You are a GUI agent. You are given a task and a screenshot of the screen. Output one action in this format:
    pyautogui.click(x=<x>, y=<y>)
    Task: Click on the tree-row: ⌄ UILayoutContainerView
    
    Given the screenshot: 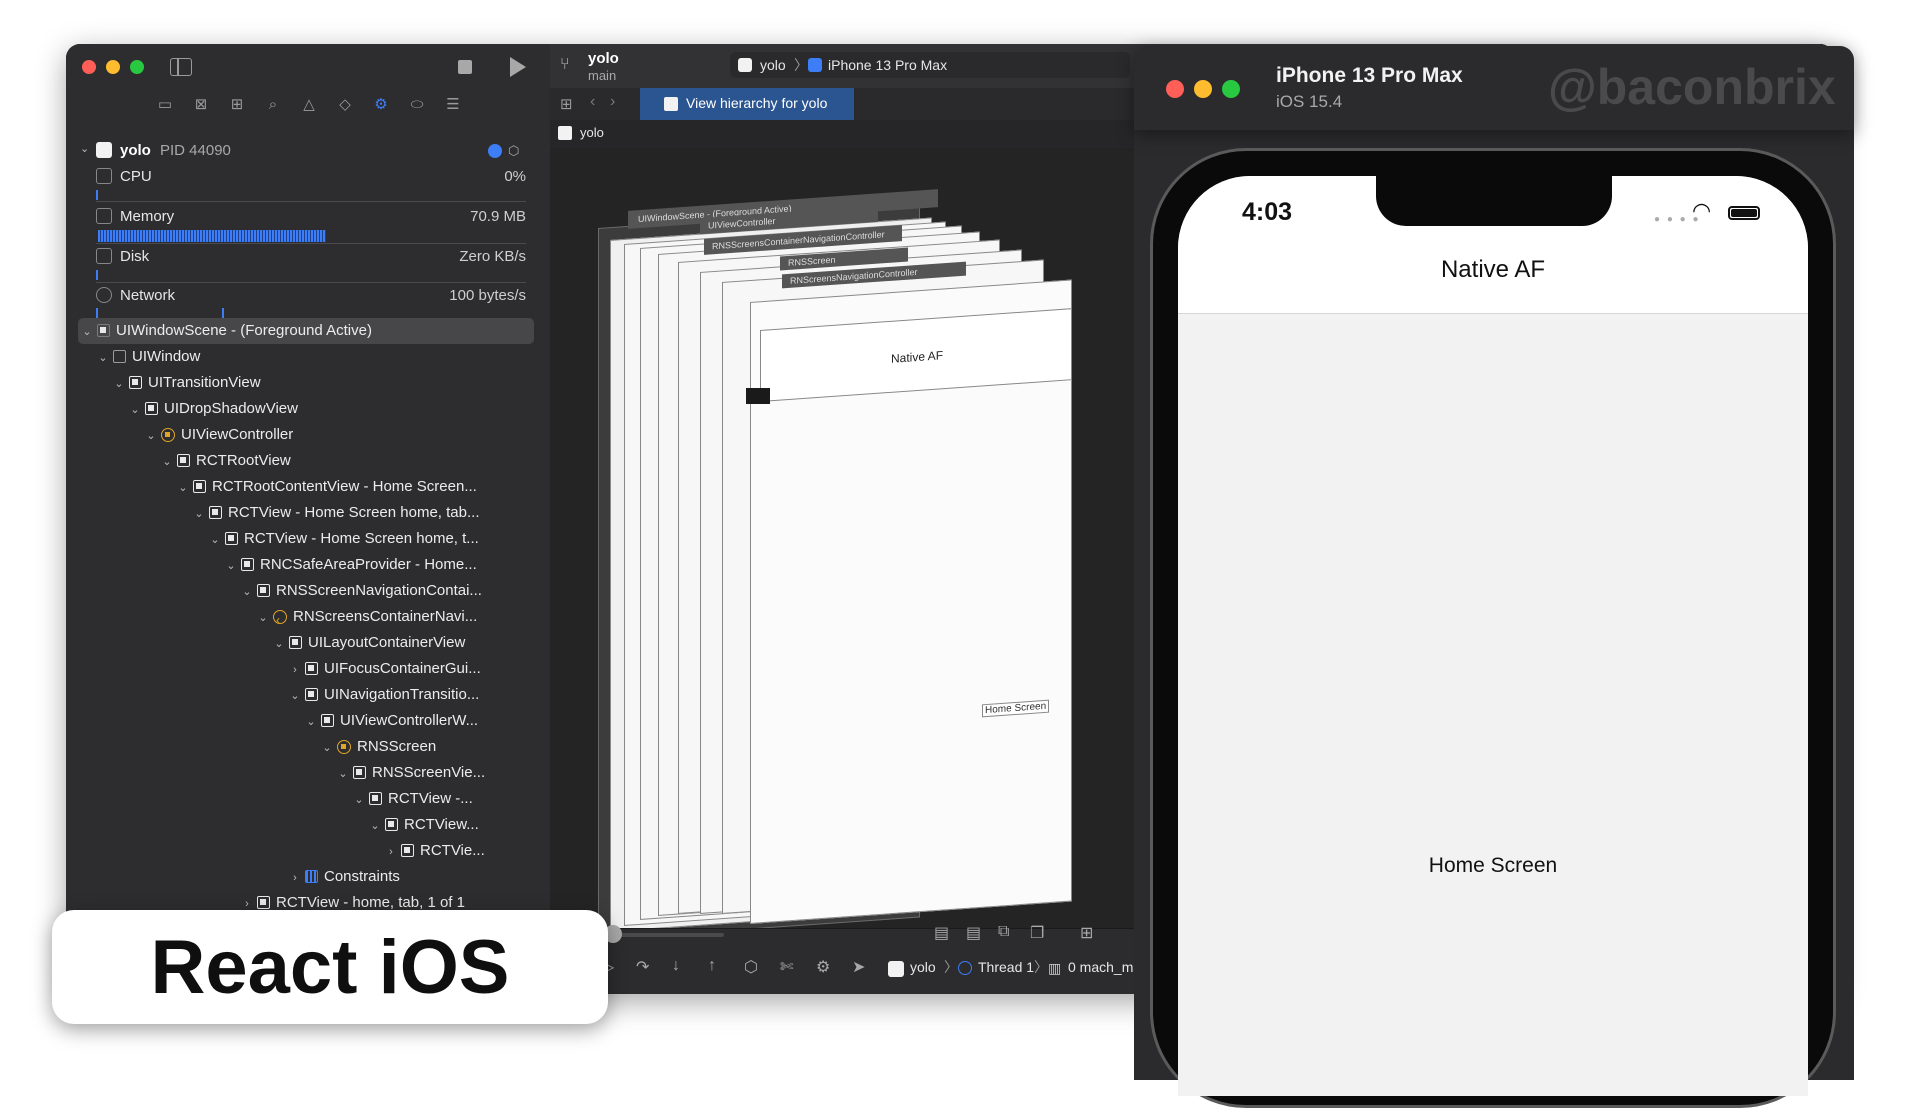 What is the action you would take?
    pyautogui.click(x=368, y=643)
    